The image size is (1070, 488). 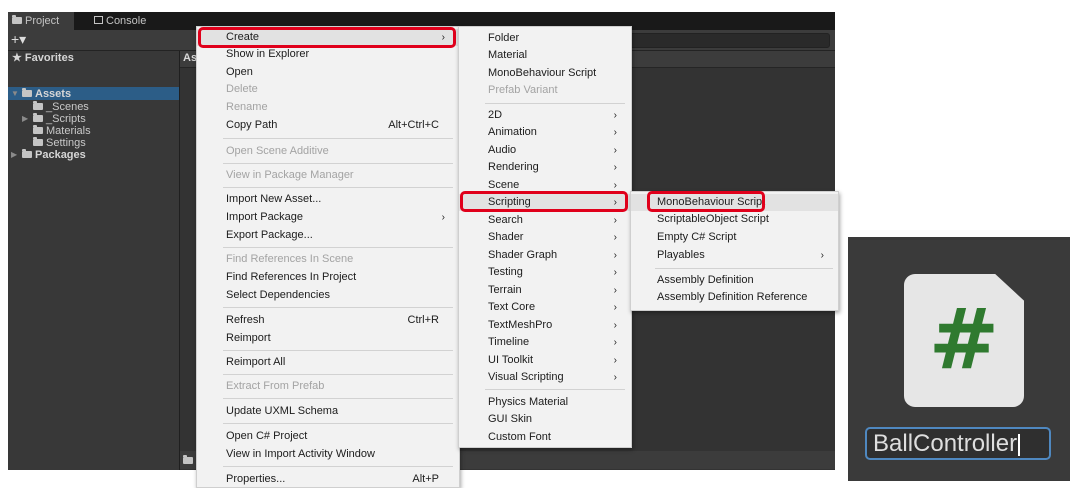 I want to click on tree-favorites: ★ Favorites, so click(x=43, y=58).